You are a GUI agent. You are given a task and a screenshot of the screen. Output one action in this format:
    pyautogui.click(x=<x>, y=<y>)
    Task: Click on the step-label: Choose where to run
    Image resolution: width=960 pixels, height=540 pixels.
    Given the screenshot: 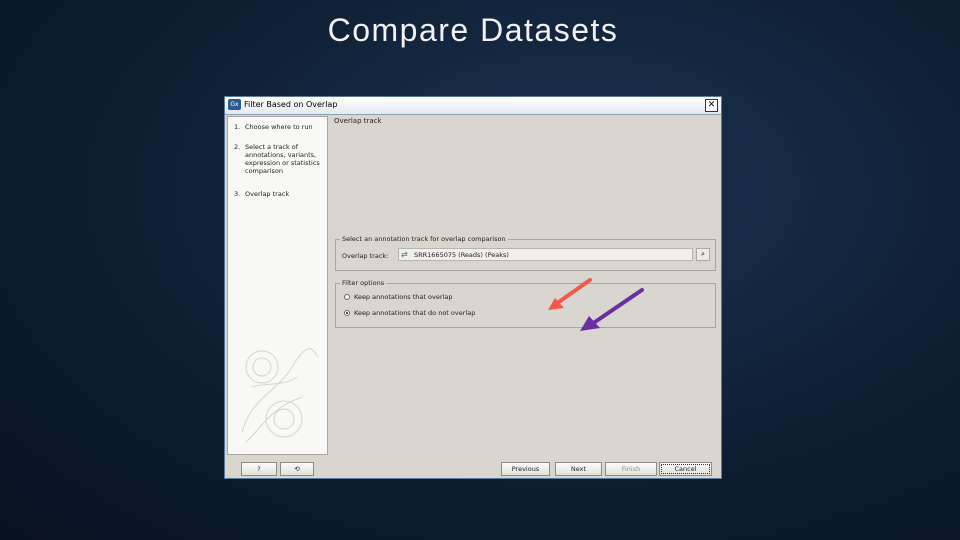 What is the action you would take?
    pyautogui.click(x=279, y=127)
    